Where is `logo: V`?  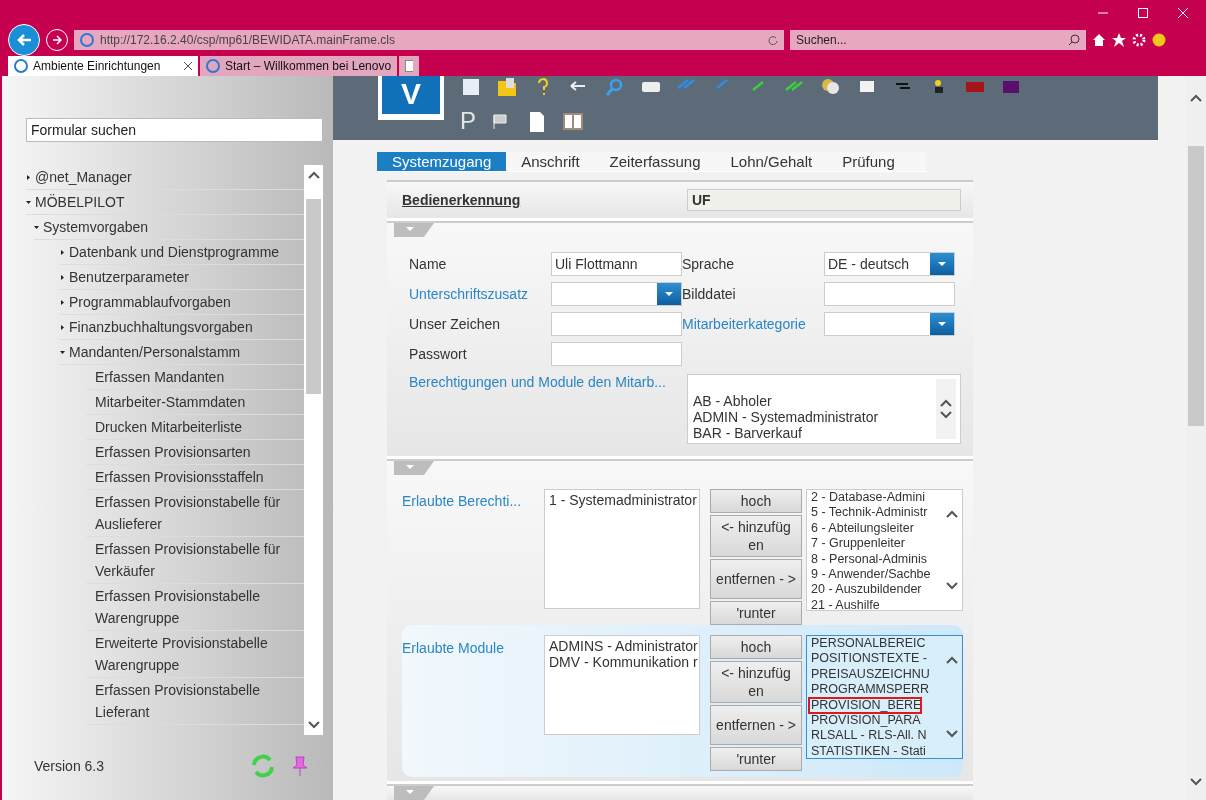
logo: V is located at coordinates (411, 98).